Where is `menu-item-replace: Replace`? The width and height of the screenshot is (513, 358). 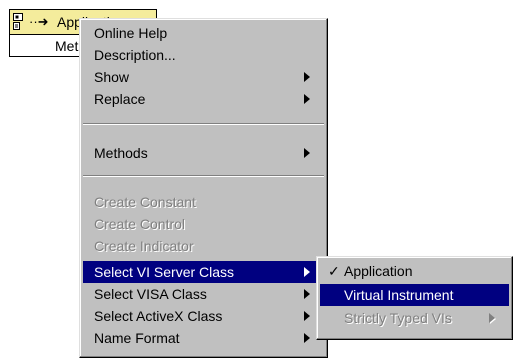 menu-item-replace: Replace is located at coordinates (203, 99).